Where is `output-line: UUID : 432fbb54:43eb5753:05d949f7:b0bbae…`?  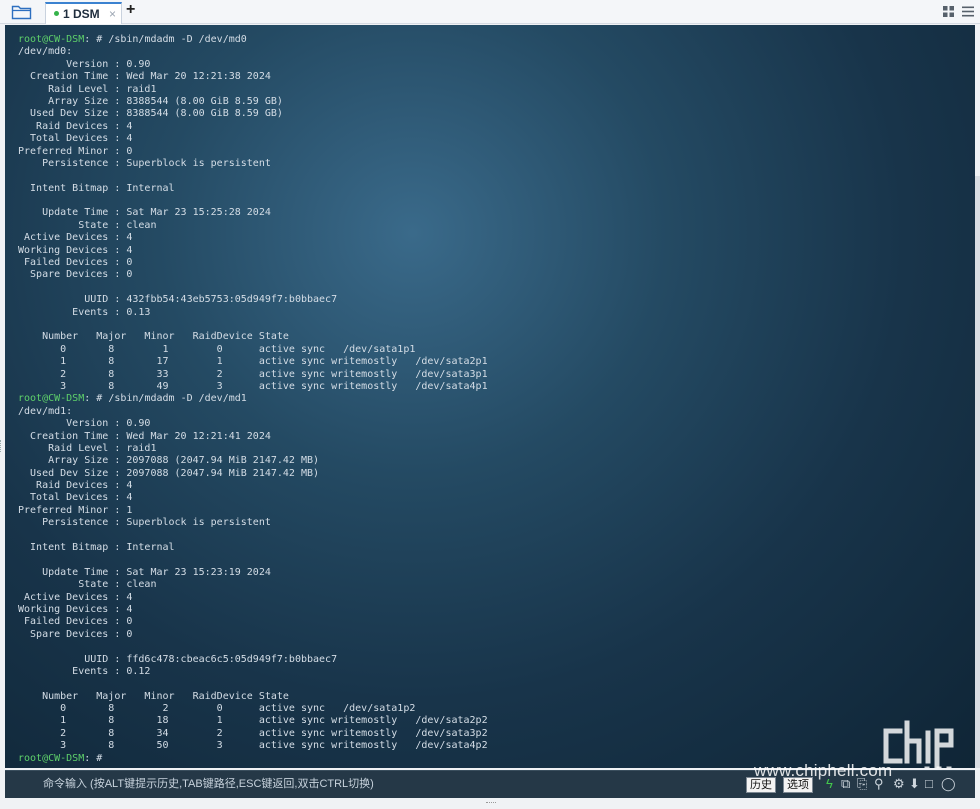
output-line: UUID : 432fbb54:43eb5753:05d949f7:b0bbae… is located at coordinates (178, 300).